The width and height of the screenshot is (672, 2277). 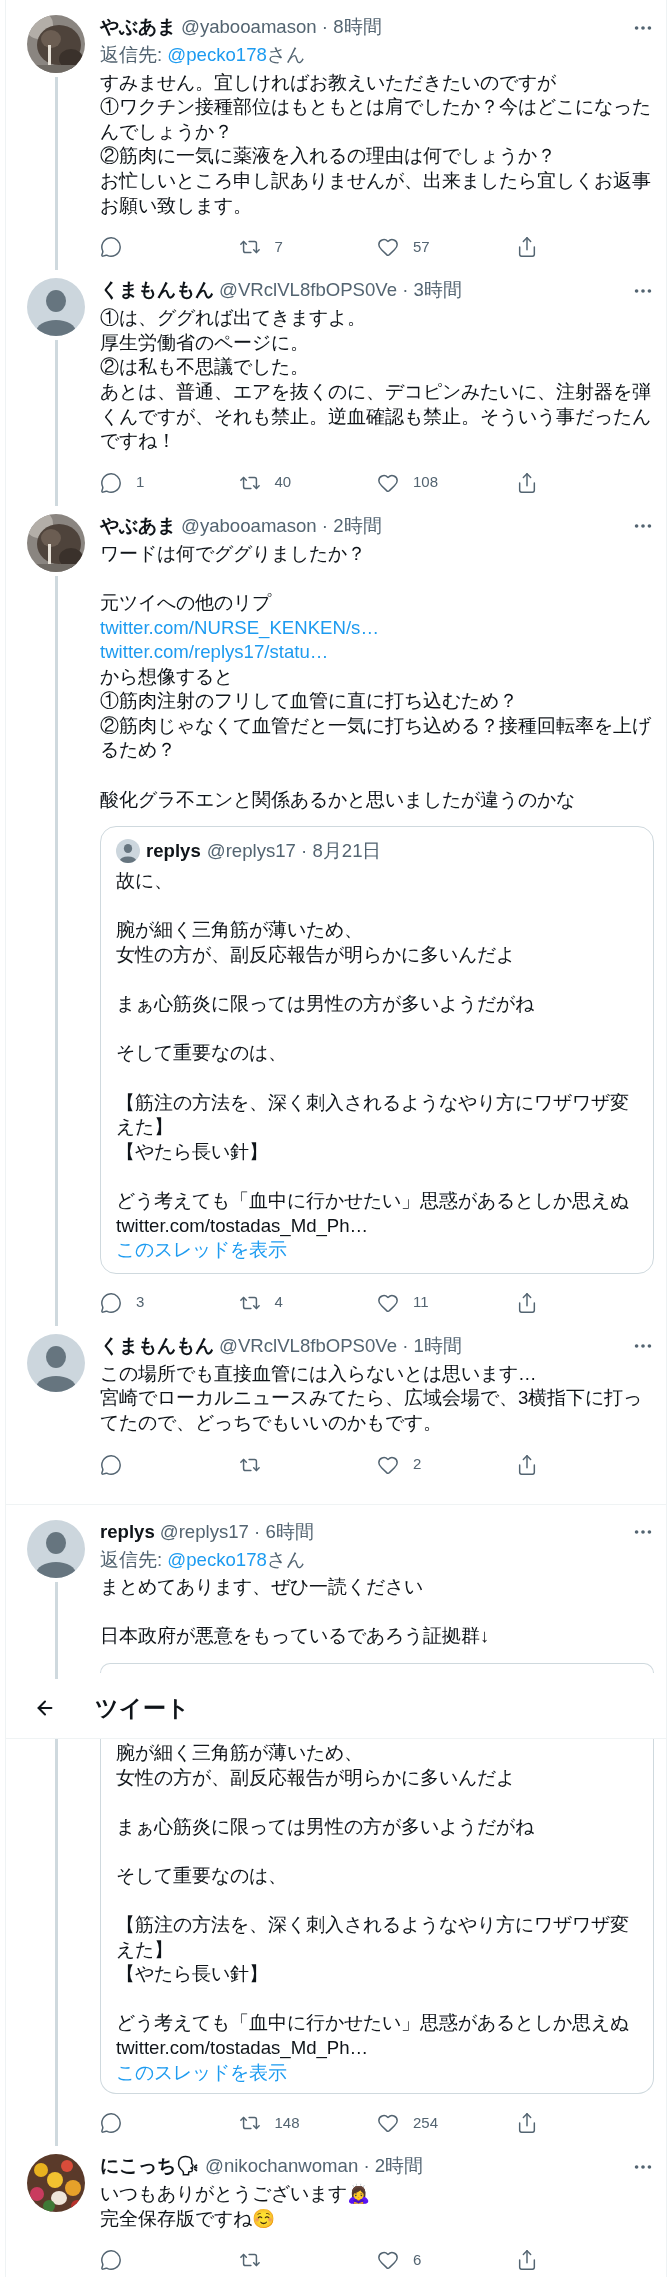 What do you see at coordinates (421, 246) in the screenshot?
I see `action-count: 57` at bounding box center [421, 246].